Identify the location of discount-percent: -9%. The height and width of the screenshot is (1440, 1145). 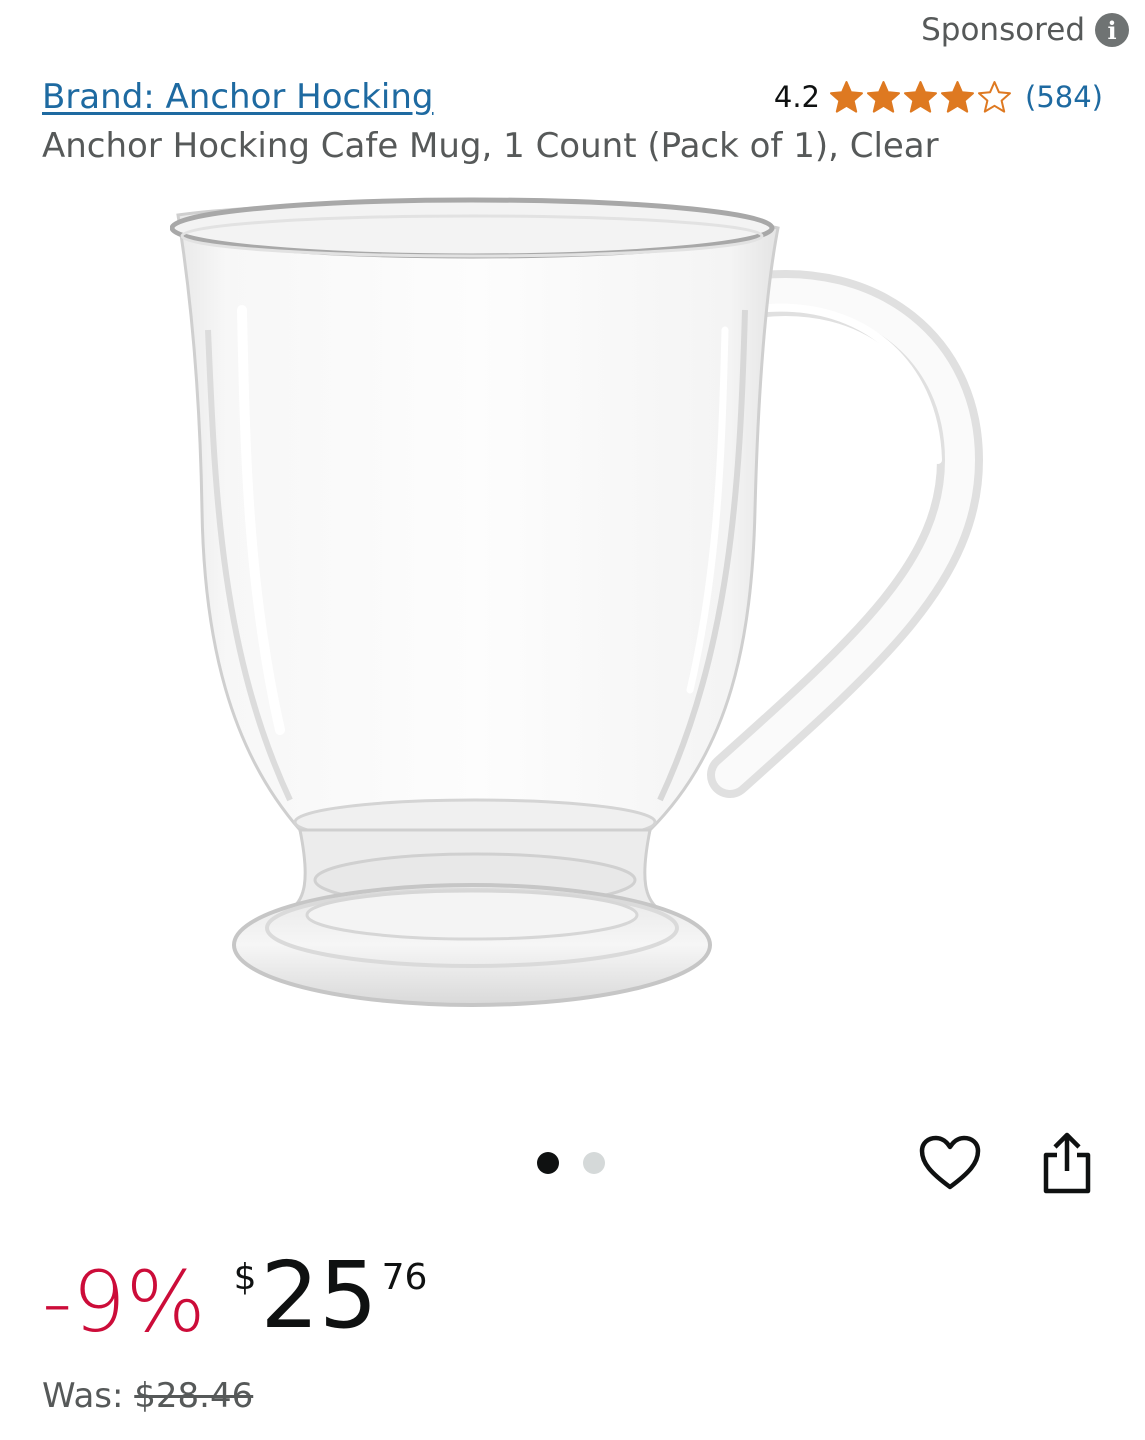
(124, 1302).